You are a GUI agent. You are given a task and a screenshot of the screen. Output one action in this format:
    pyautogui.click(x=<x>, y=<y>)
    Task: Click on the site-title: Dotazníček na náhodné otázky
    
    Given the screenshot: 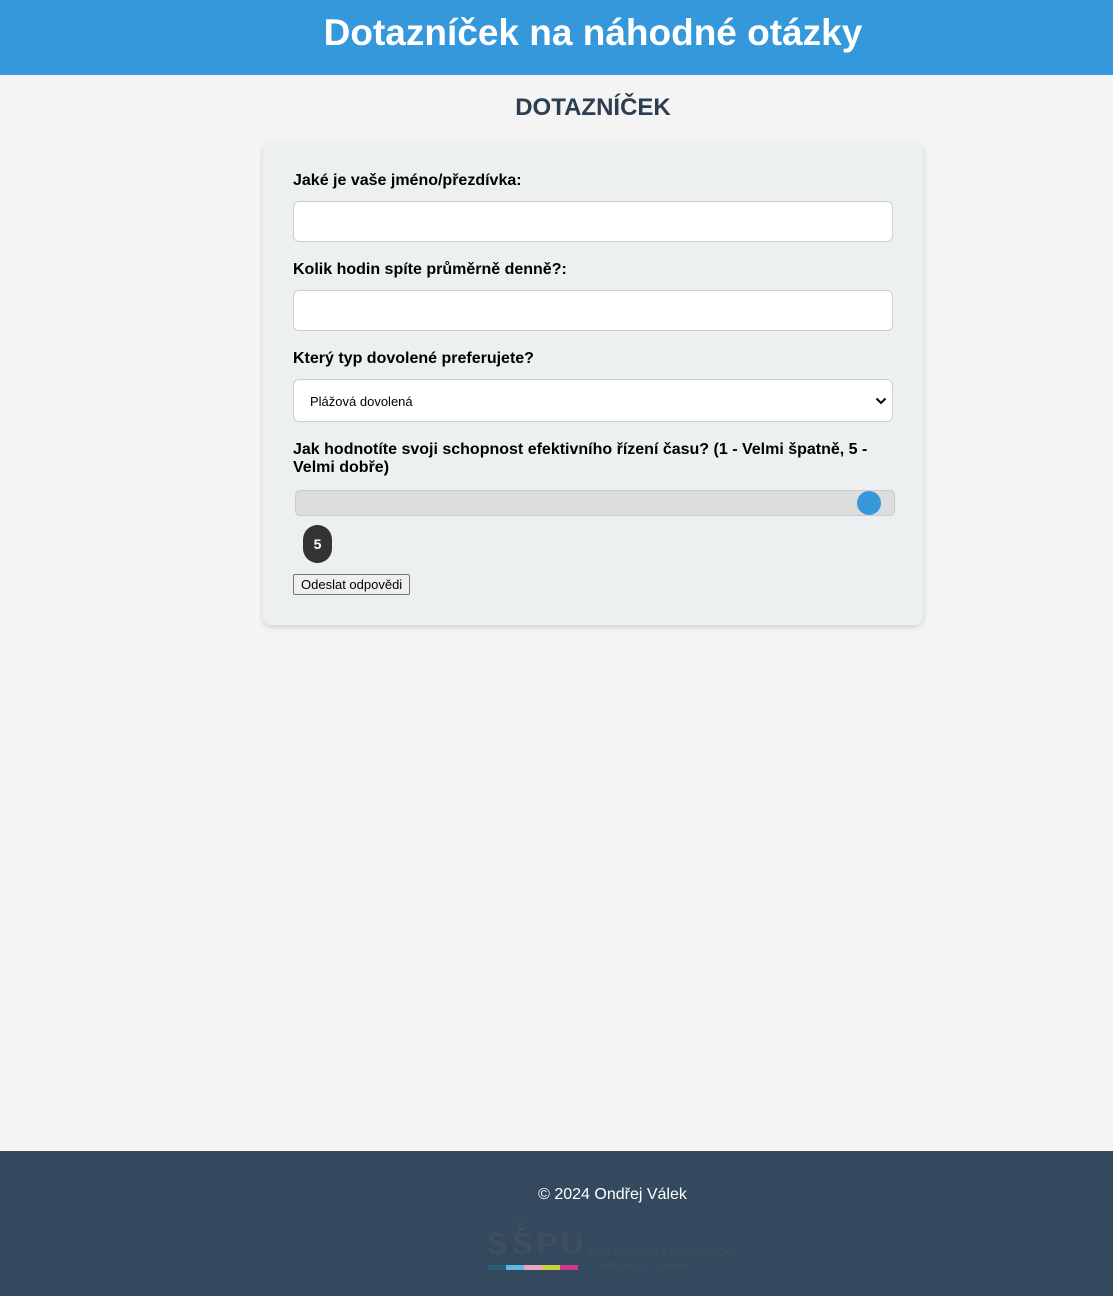 What is the action you would take?
    pyautogui.click(x=593, y=32)
    